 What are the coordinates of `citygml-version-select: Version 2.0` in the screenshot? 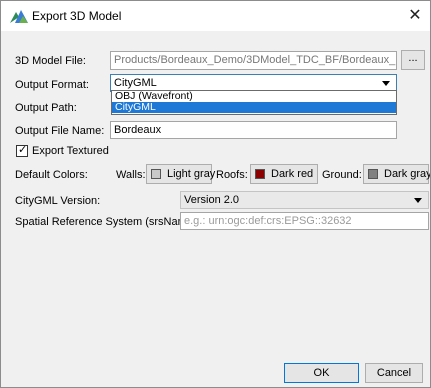 It's located at (304, 200).